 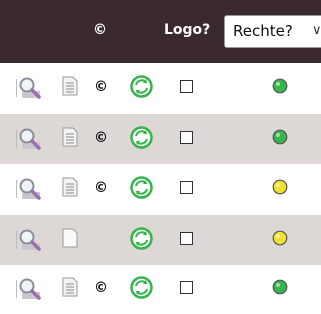 What do you see at coordinates (187, 30) in the screenshot?
I see `logo-column-header: Logo?` at bounding box center [187, 30].